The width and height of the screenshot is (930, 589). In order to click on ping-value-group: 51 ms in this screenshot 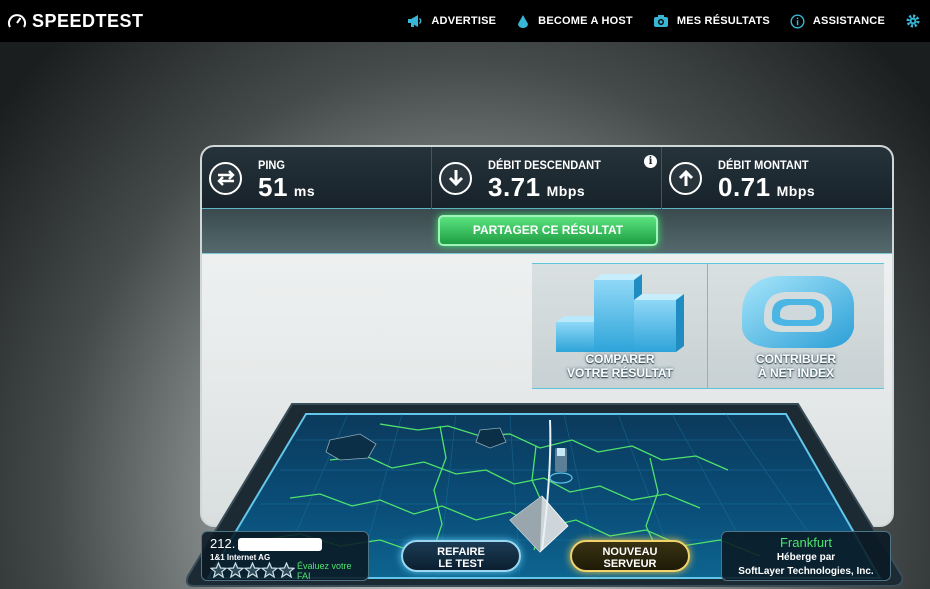, I will do `click(286, 187)`.